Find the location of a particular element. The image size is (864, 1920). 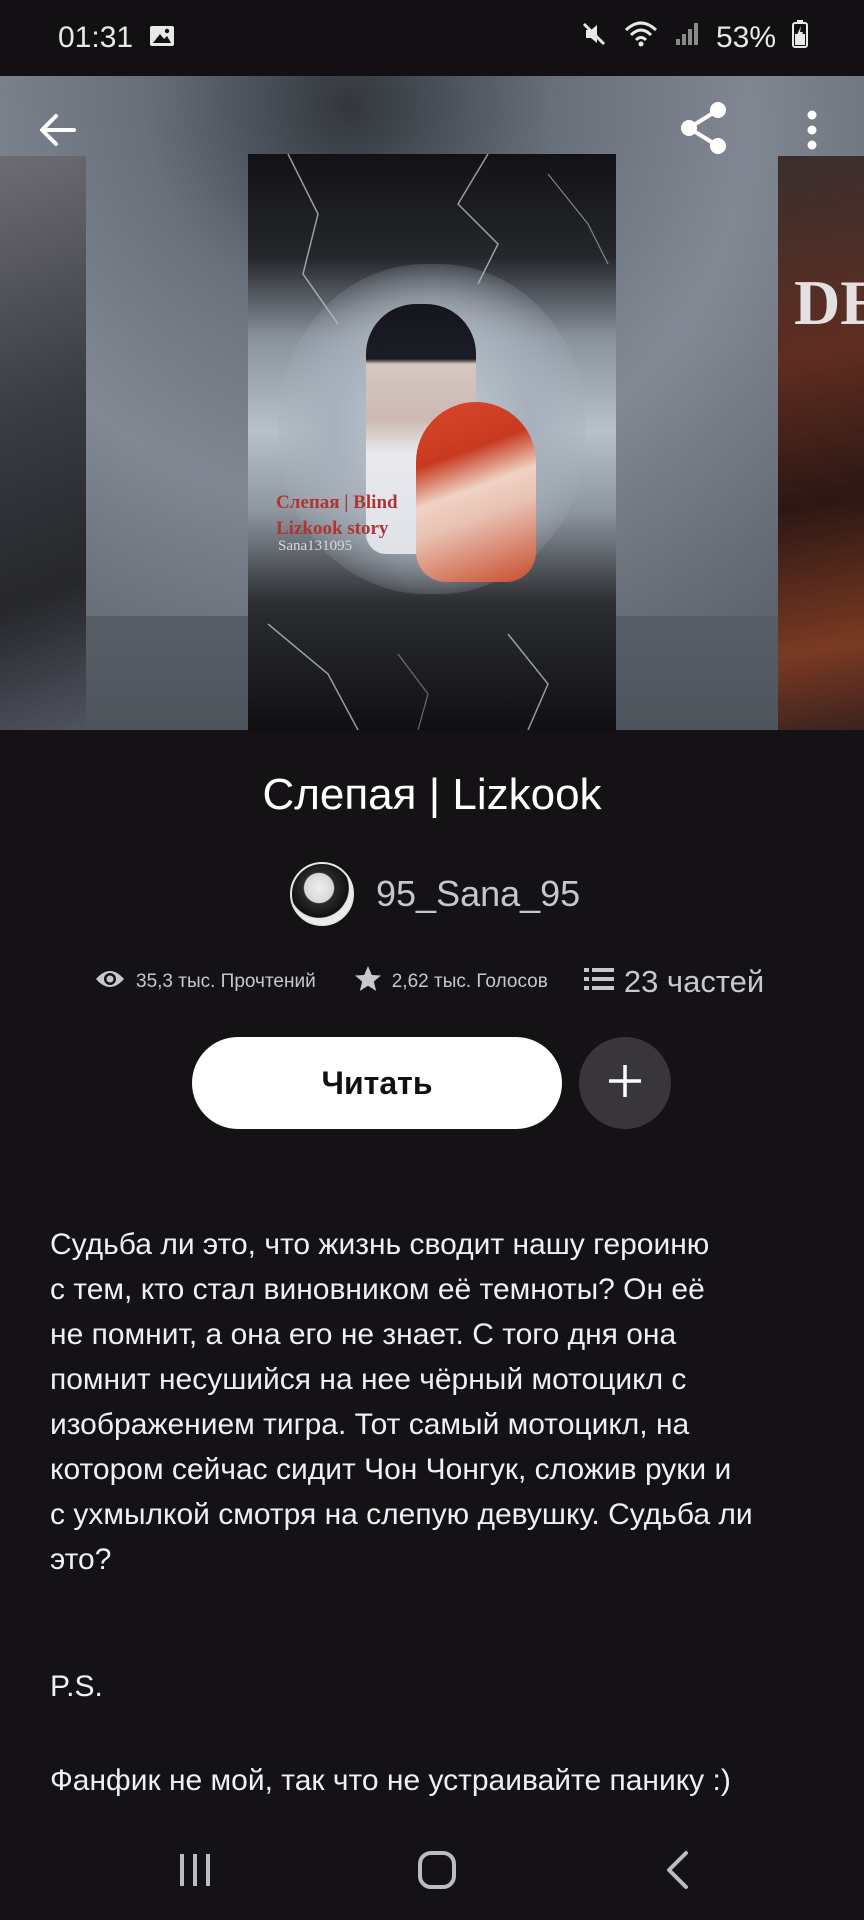

status-right: 53% is located at coordinates (694, 38).